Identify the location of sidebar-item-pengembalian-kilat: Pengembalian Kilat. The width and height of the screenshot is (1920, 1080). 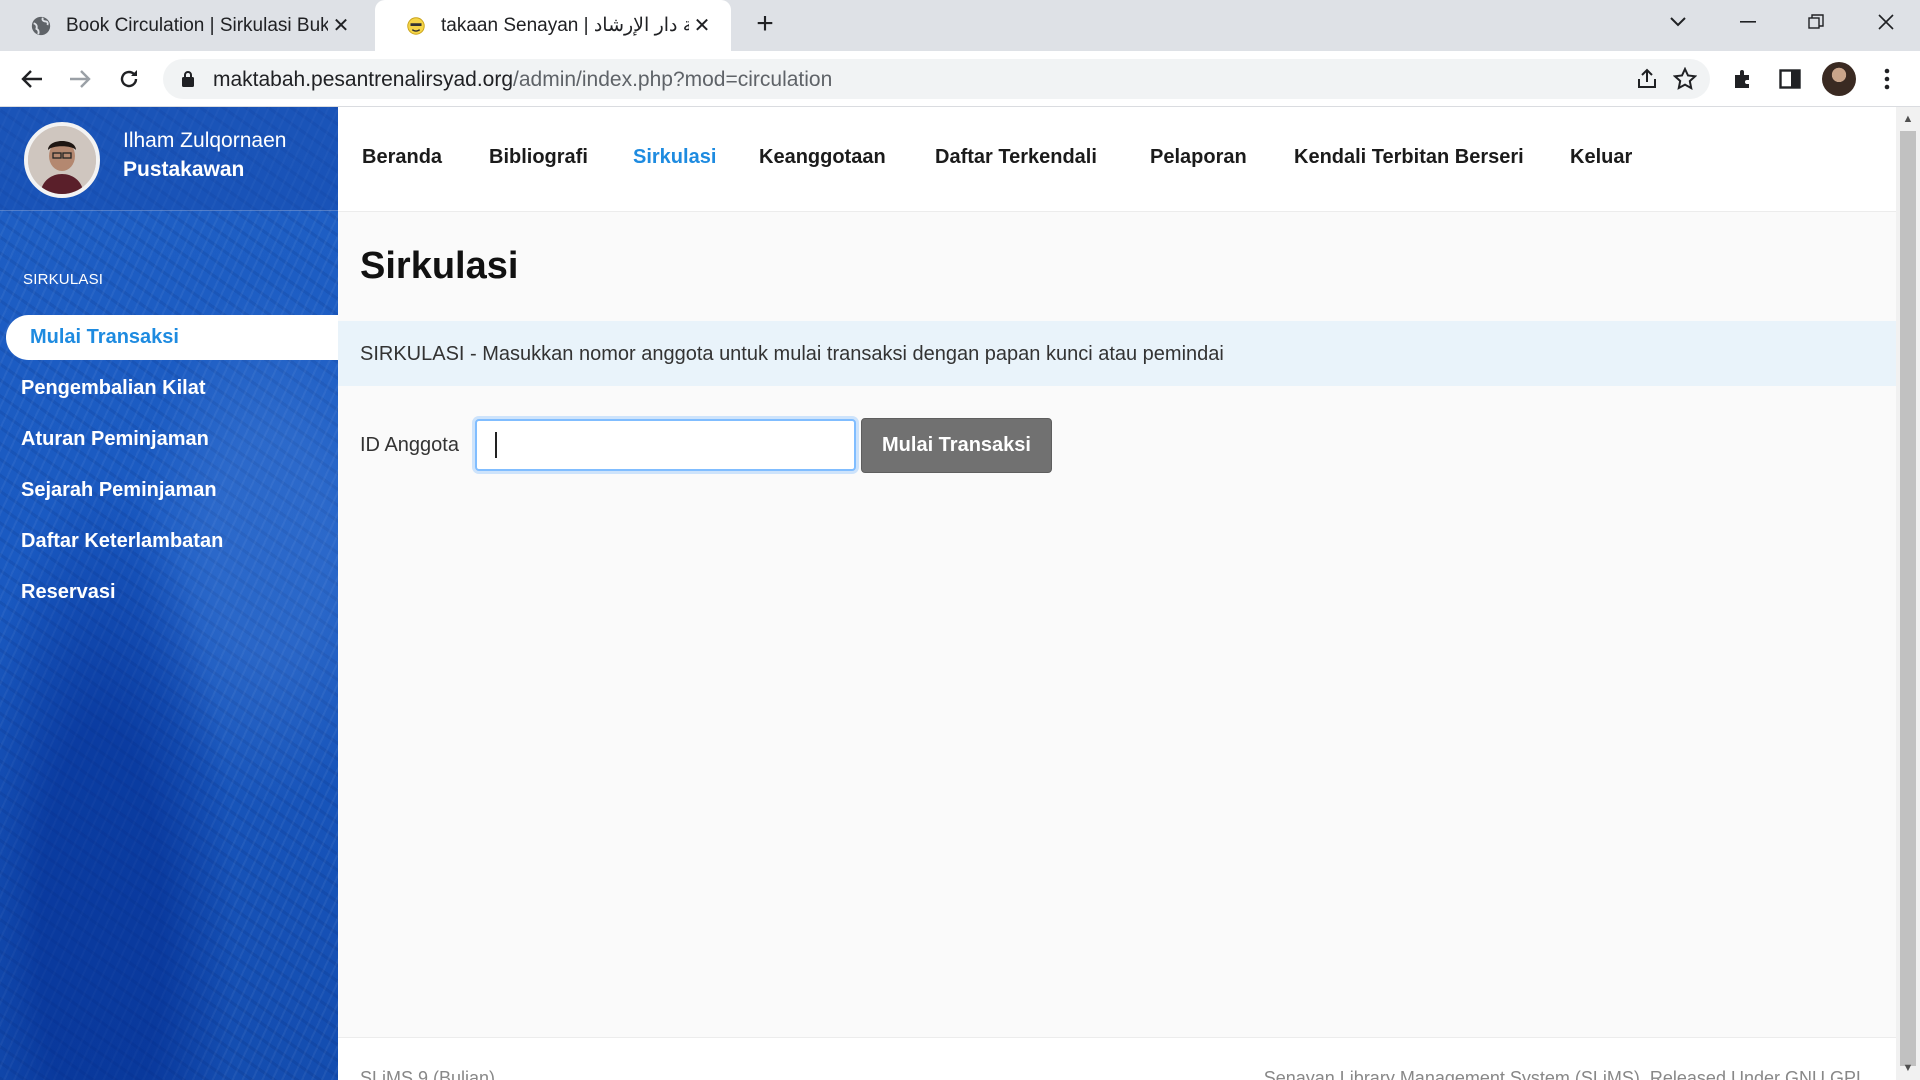
(172, 388).